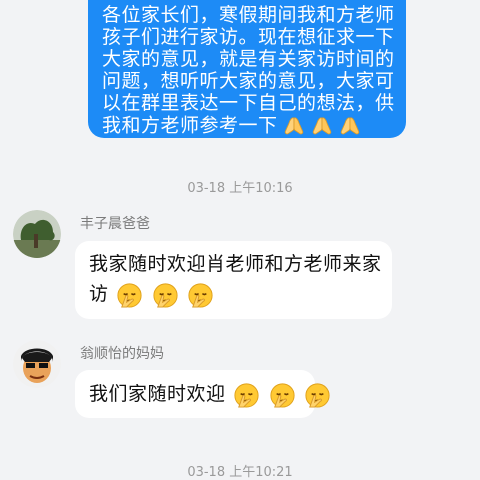 The width and height of the screenshot is (480, 480). What do you see at coordinates (240, 472) in the screenshot?
I see `timestamp: 03-18 上午10:21` at bounding box center [240, 472].